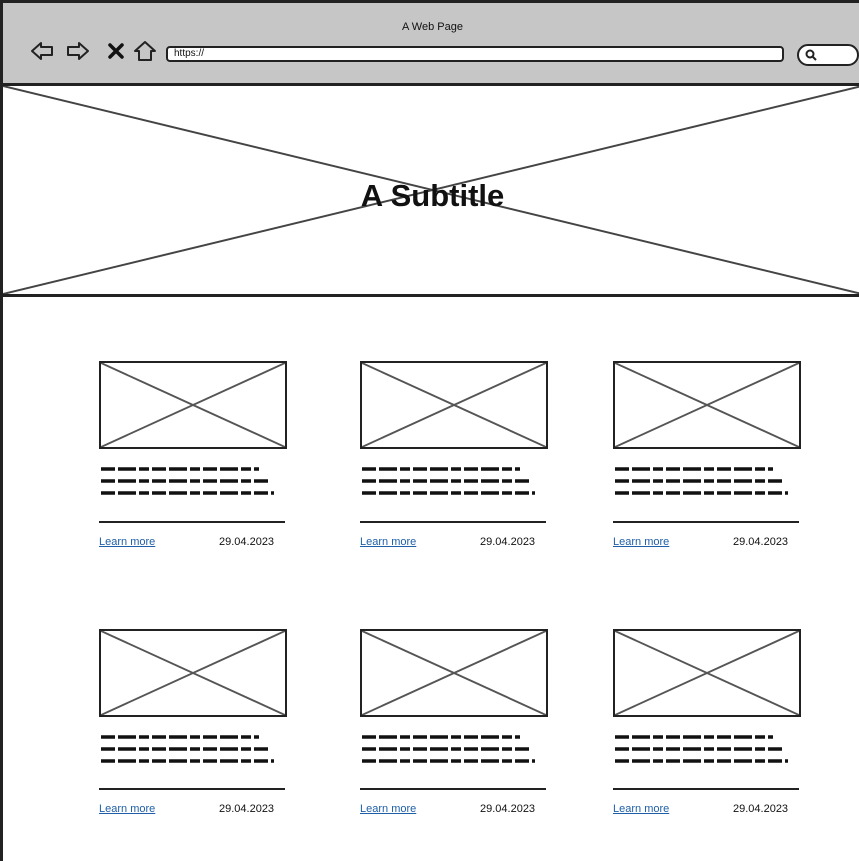 This screenshot has height=861, width=859. Describe the element at coordinates (431, 44) in the screenshot. I see `browser-toolbar: A Web Page https://` at that location.